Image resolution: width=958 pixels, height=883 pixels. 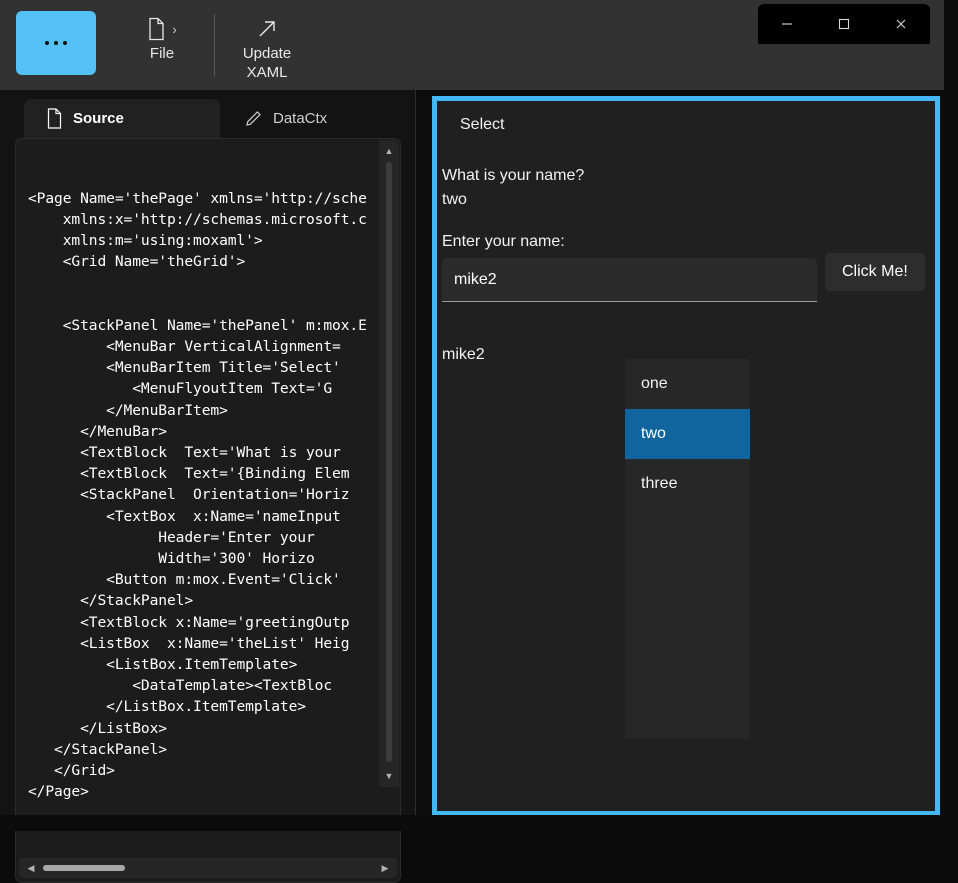 I want to click on ellipsis-icon, so click(x=56, y=43).